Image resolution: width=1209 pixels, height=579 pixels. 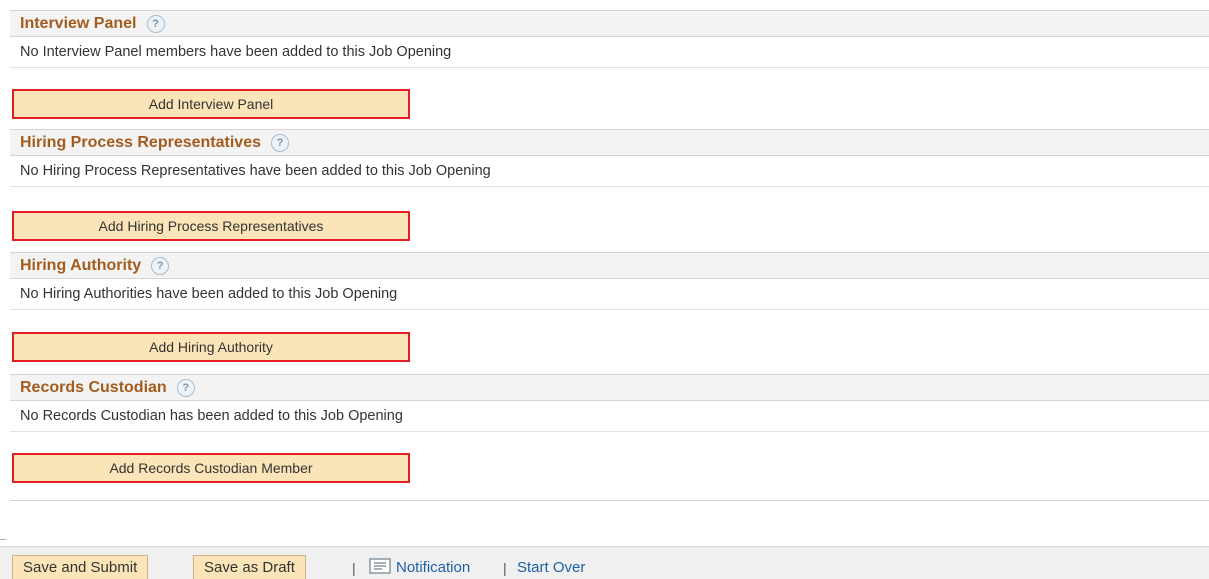 I want to click on section-header: Hiring Authority ?, so click(x=609, y=265).